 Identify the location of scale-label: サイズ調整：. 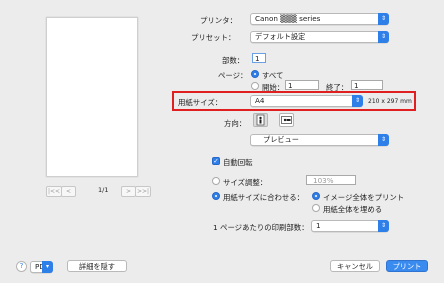
(245, 182).